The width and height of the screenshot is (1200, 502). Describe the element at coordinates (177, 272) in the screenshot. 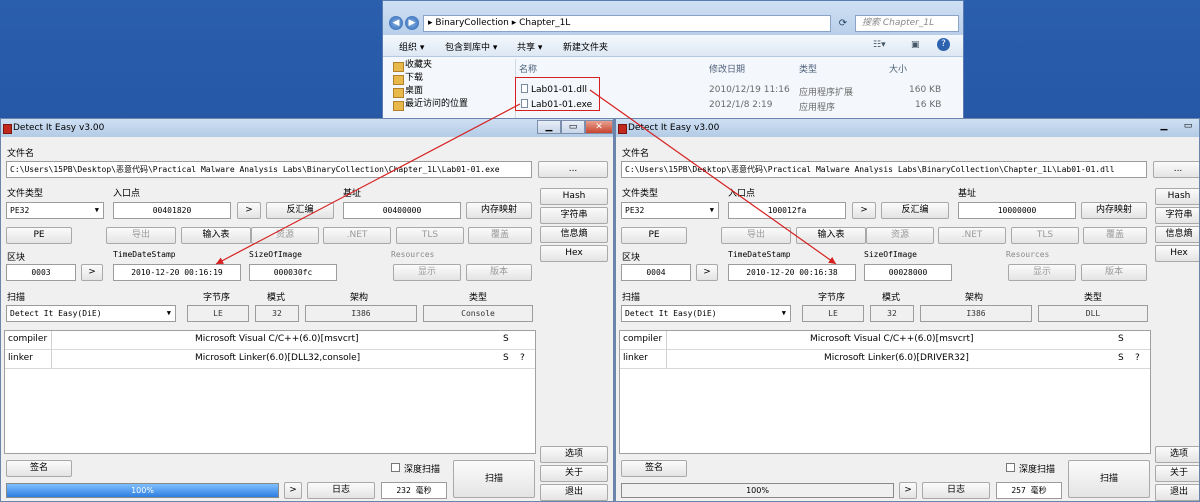

I see `tds-field: 2010-12-20 00:16:19` at that location.